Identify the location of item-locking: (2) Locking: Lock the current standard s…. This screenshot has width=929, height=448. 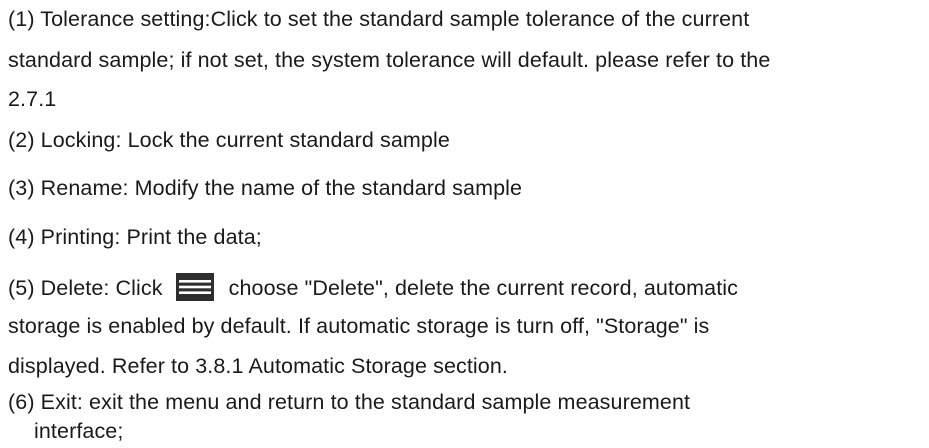
(229, 140).